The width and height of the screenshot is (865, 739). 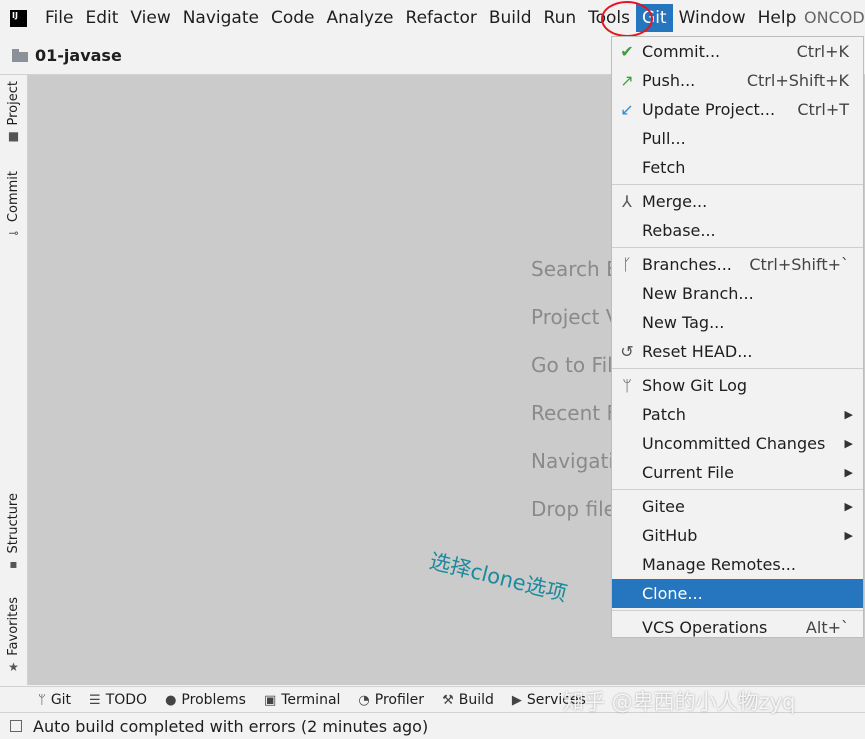 What do you see at coordinates (575, 317) in the screenshot?
I see `hint-project-view: Project V` at bounding box center [575, 317].